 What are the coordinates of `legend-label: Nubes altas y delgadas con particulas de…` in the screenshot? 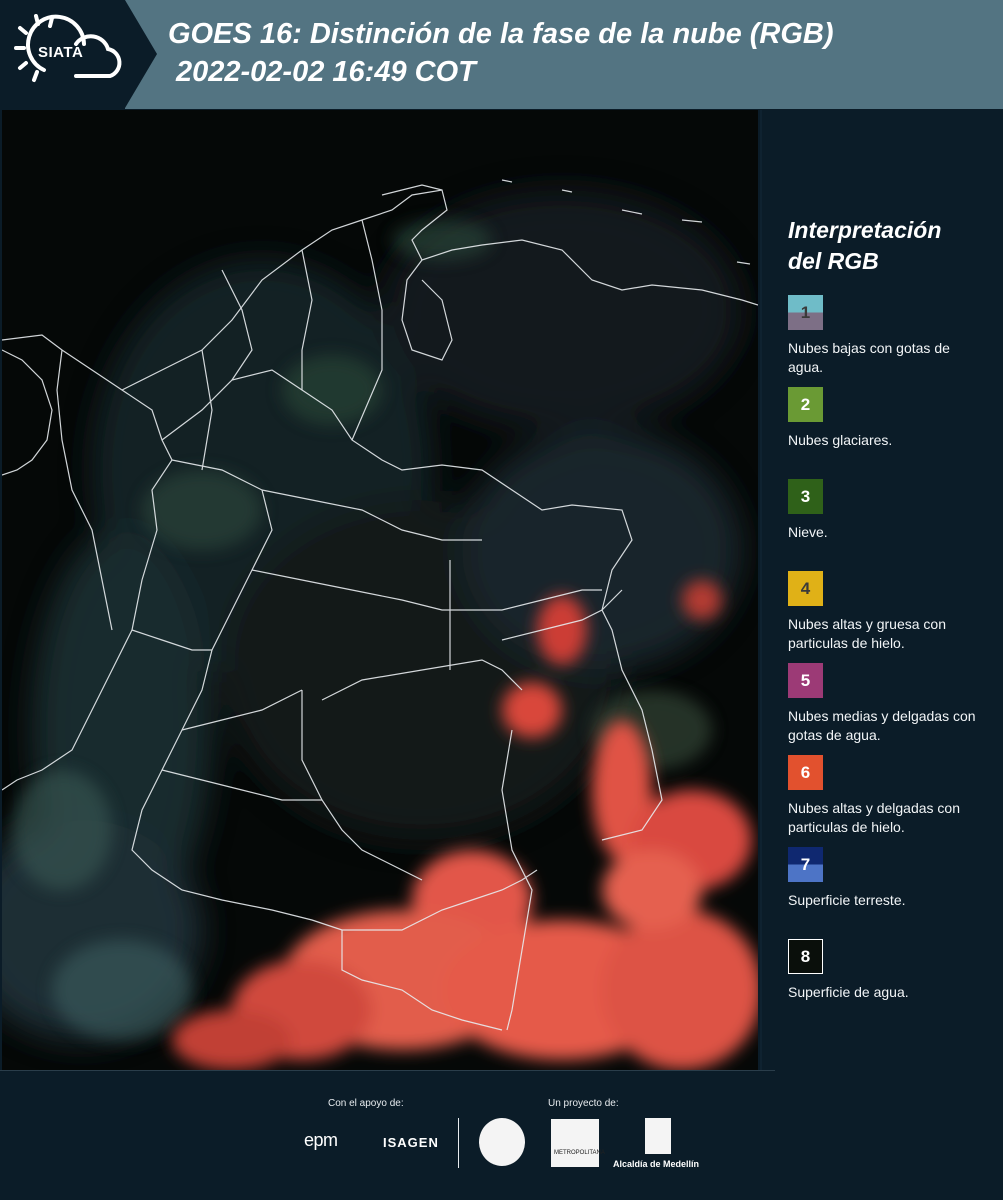 It's located at (874, 817).